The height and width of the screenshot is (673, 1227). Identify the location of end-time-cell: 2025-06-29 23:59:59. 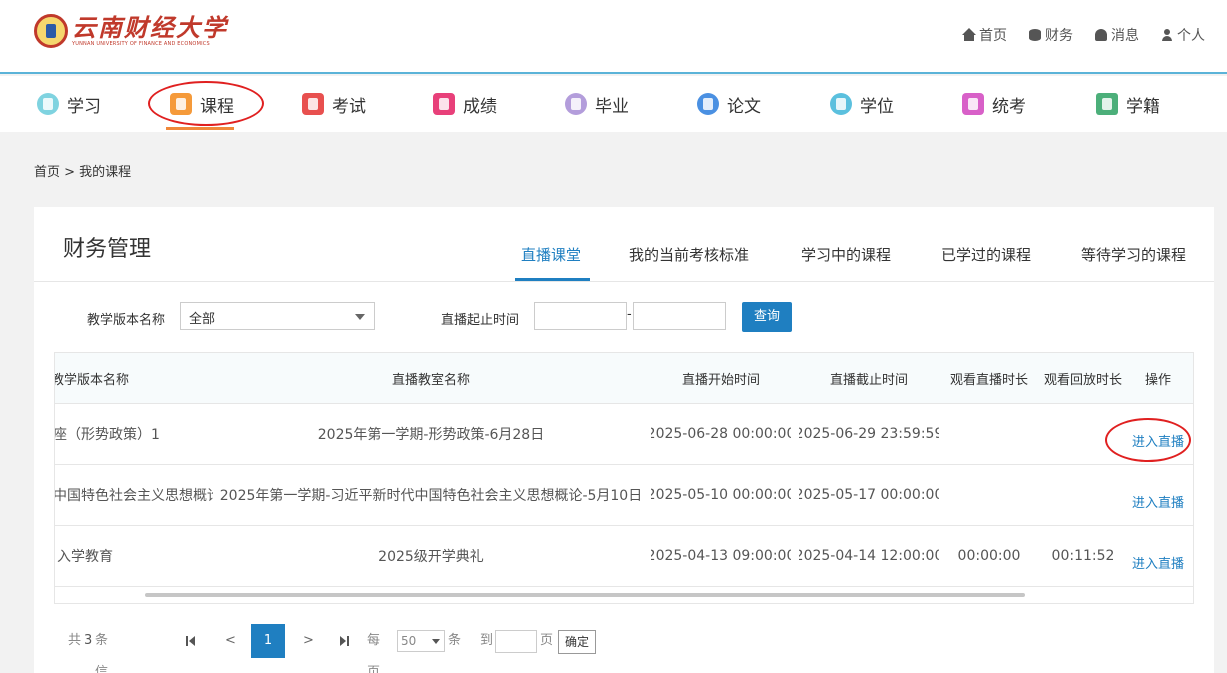
(869, 434).